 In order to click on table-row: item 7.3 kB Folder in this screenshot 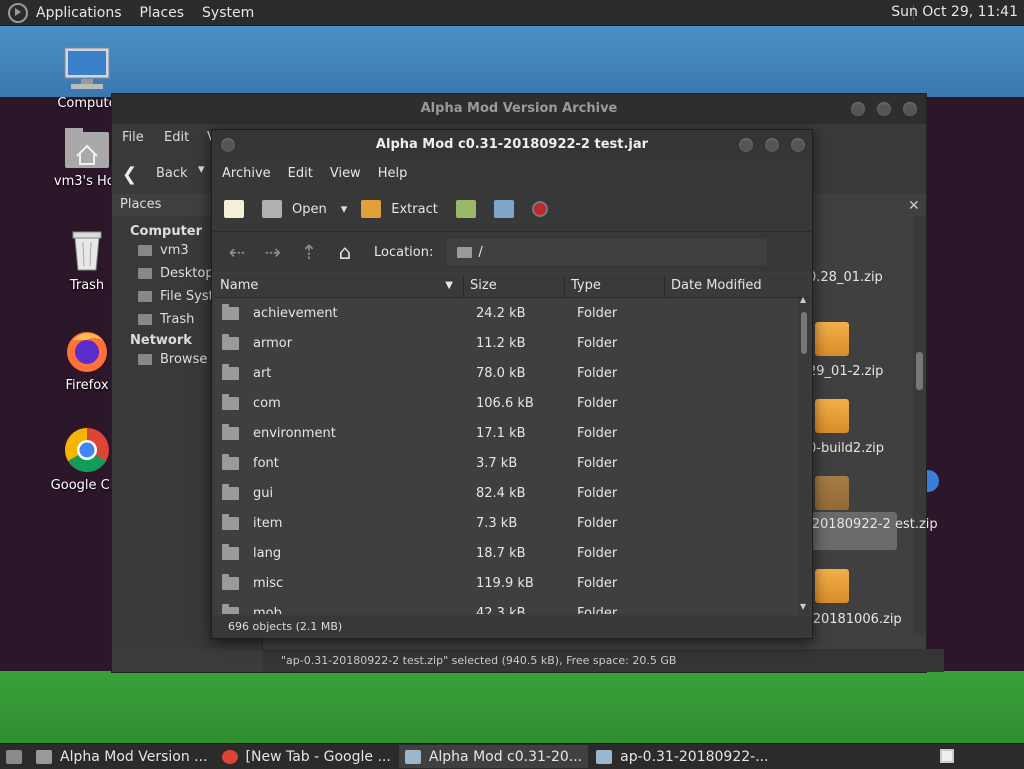, I will do `click(506, 523)`.